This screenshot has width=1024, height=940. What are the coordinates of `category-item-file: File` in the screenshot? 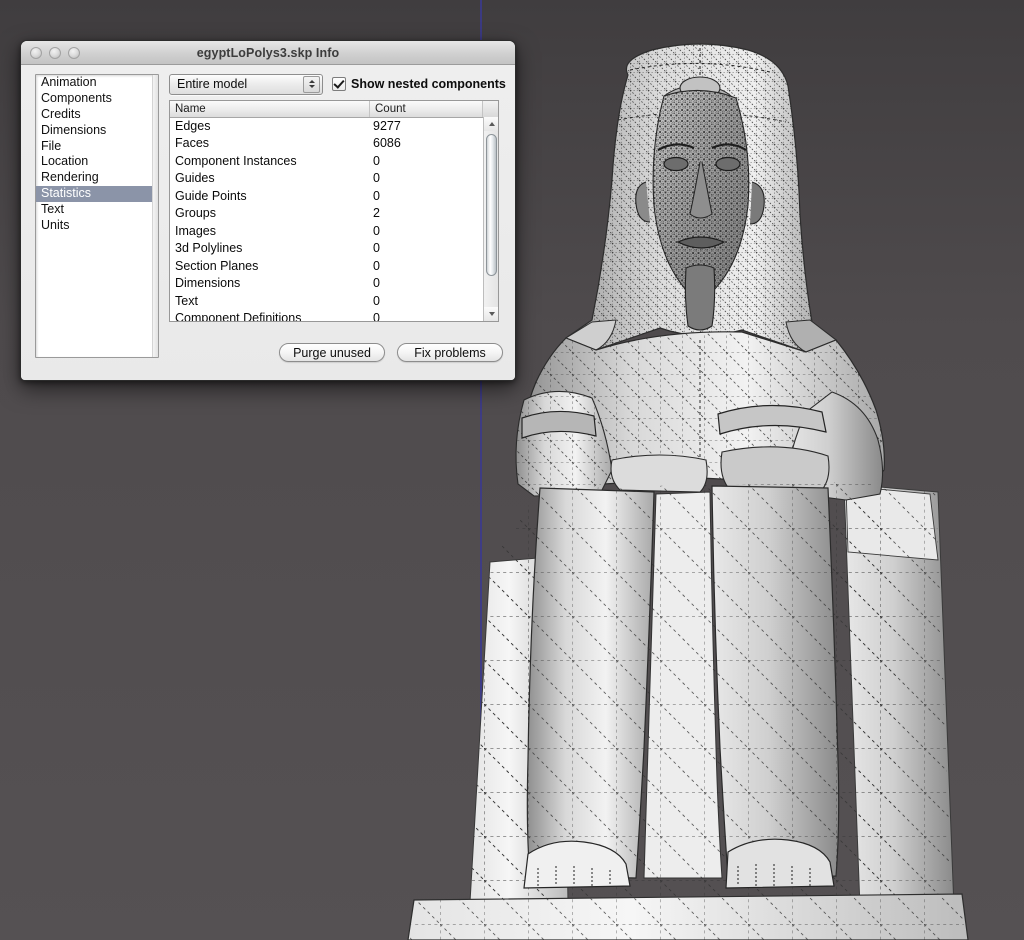 It's located at (97, 147).